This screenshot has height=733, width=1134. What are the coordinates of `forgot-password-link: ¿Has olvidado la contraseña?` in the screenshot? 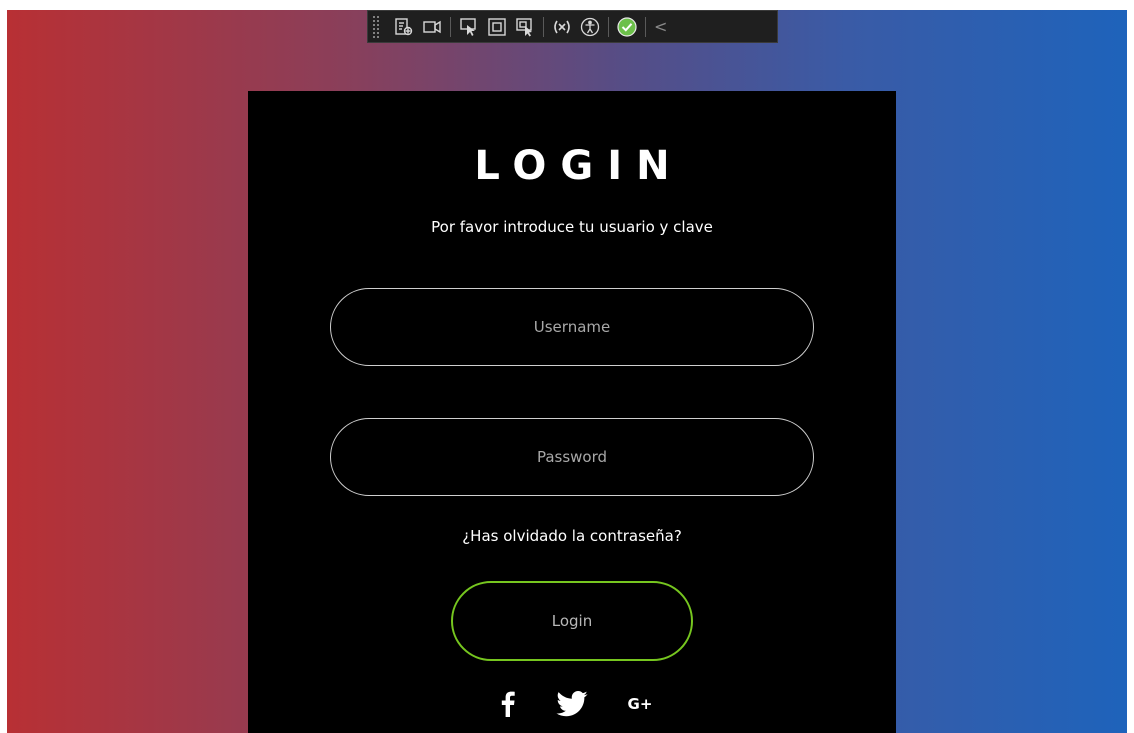 It's located at (572, 536).